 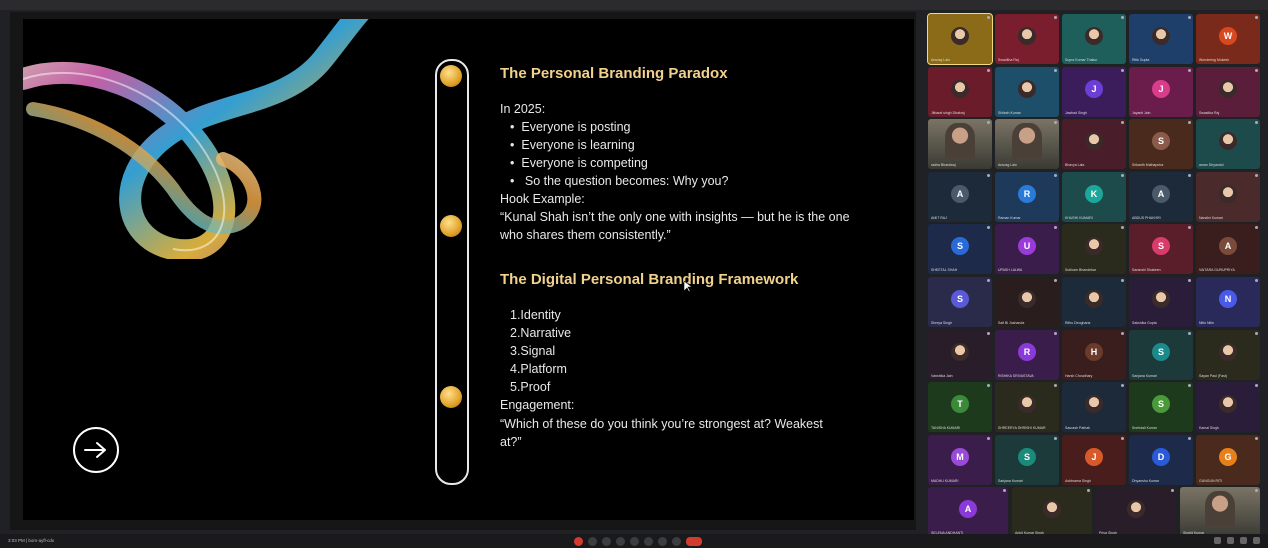 What do you see at coordinates (1027, 196) in the screenshot?
I see `participant-tile: R Raman Kumar` at bounding box center [1027, 196].